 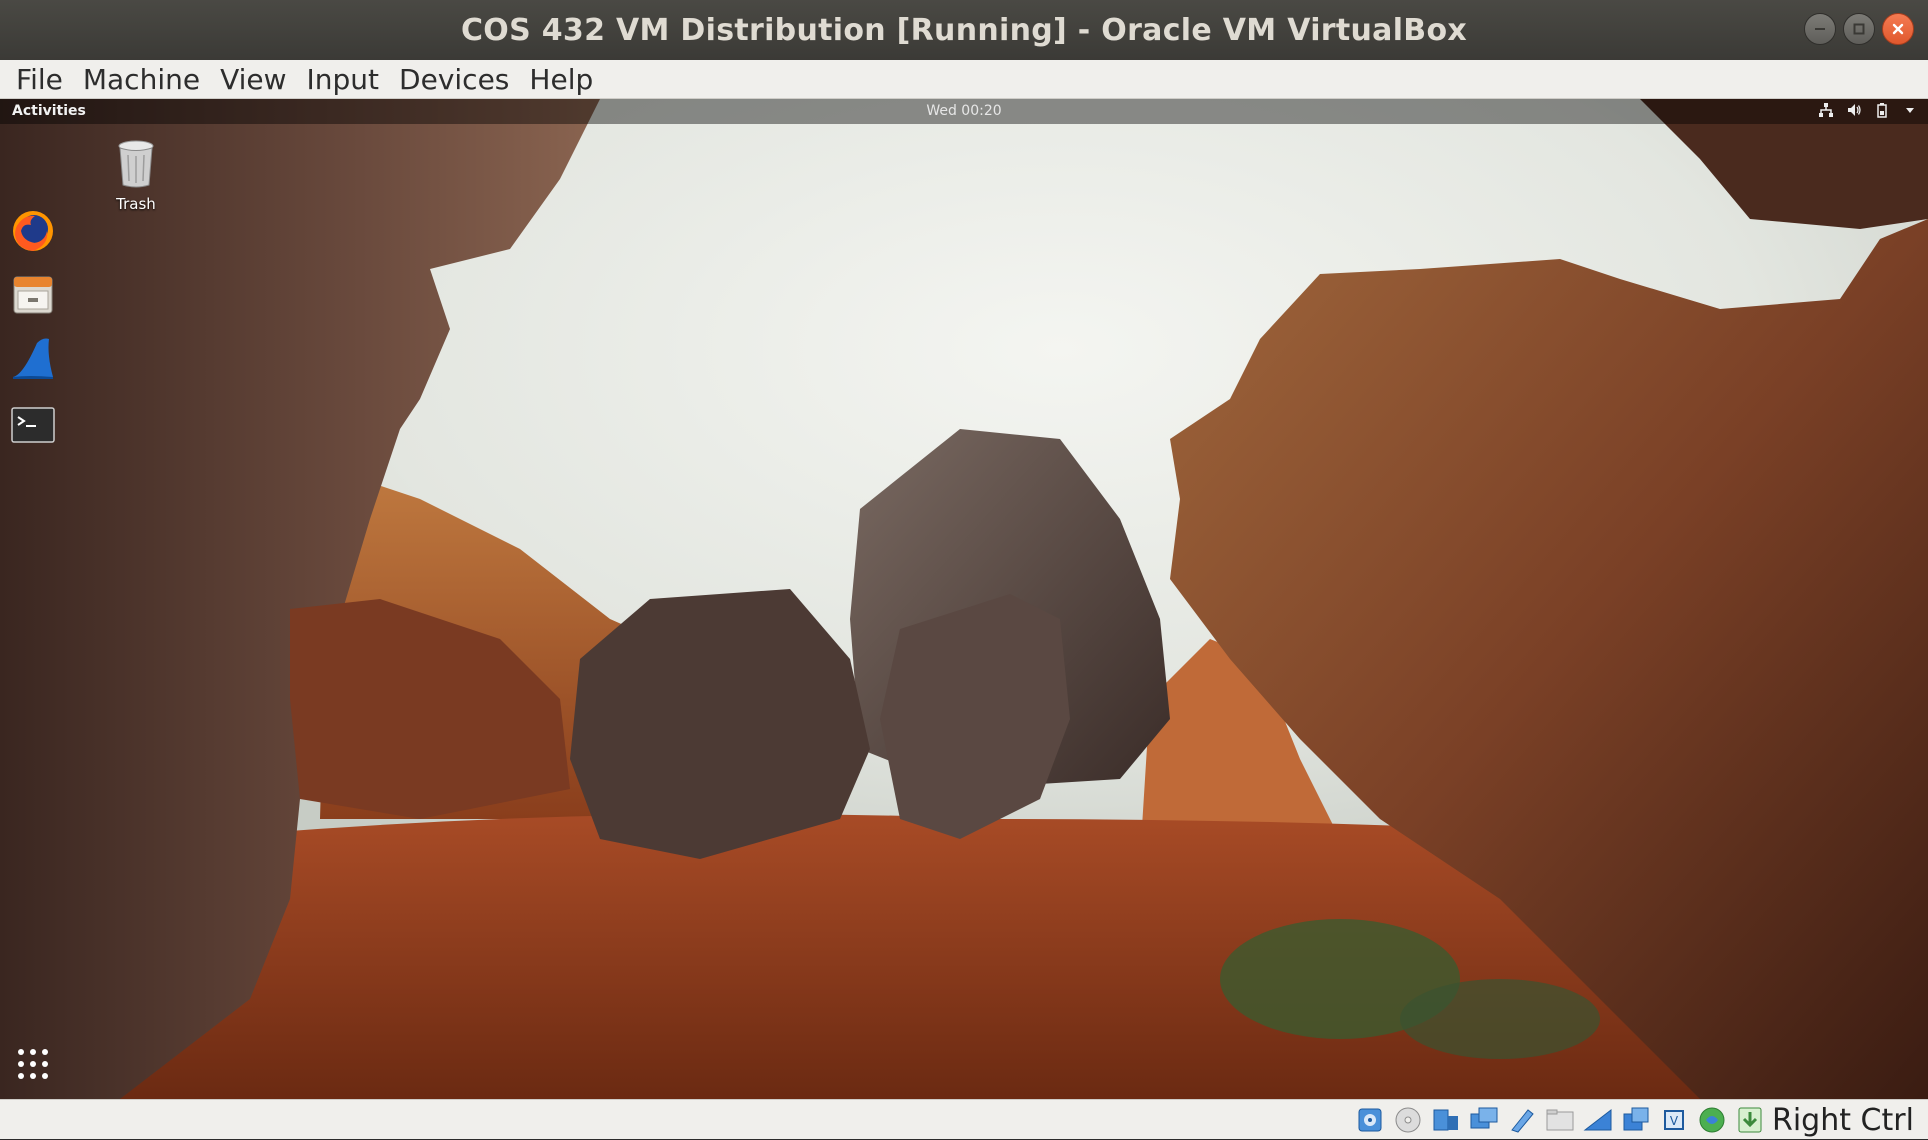 I want to click on display-icon, so click(x=1597, y=1119).